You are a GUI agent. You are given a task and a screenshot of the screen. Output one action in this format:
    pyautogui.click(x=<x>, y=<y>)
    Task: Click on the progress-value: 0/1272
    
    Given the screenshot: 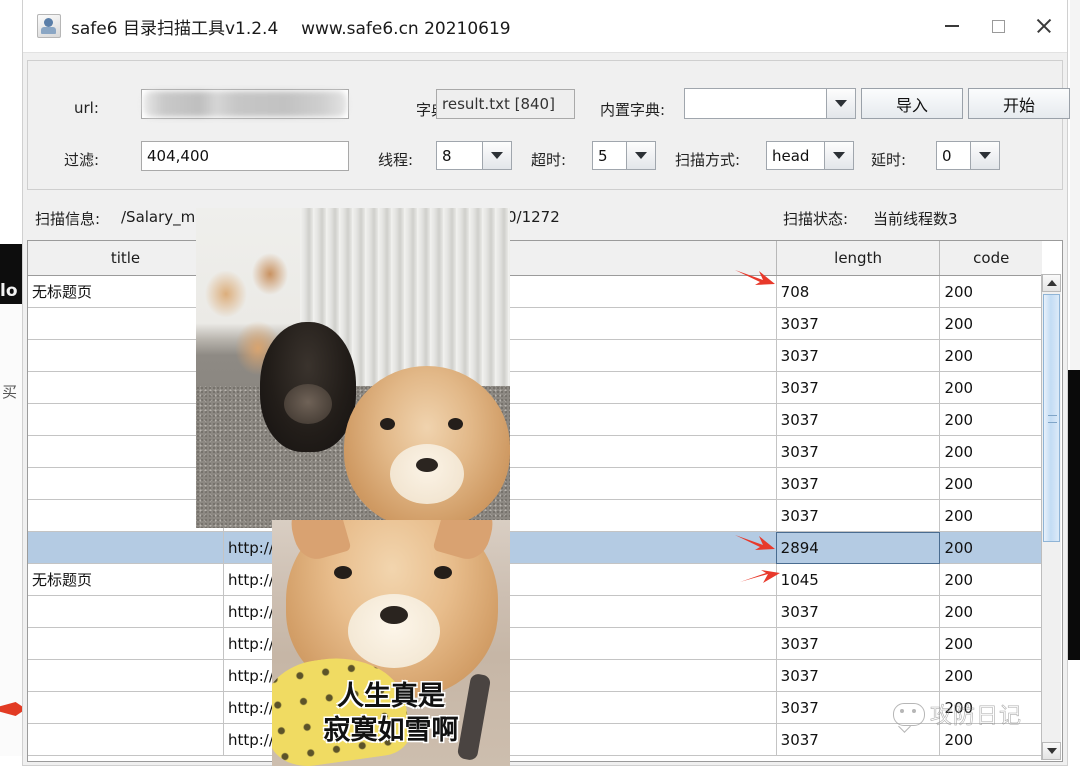 What is the action you would take?
    pyautogui.click(x=533, y=217)
    